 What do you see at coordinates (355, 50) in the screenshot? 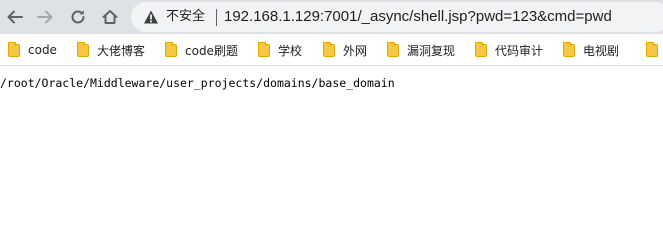
I see `bookmark-label: 外网` at bounding box center [355, 50].